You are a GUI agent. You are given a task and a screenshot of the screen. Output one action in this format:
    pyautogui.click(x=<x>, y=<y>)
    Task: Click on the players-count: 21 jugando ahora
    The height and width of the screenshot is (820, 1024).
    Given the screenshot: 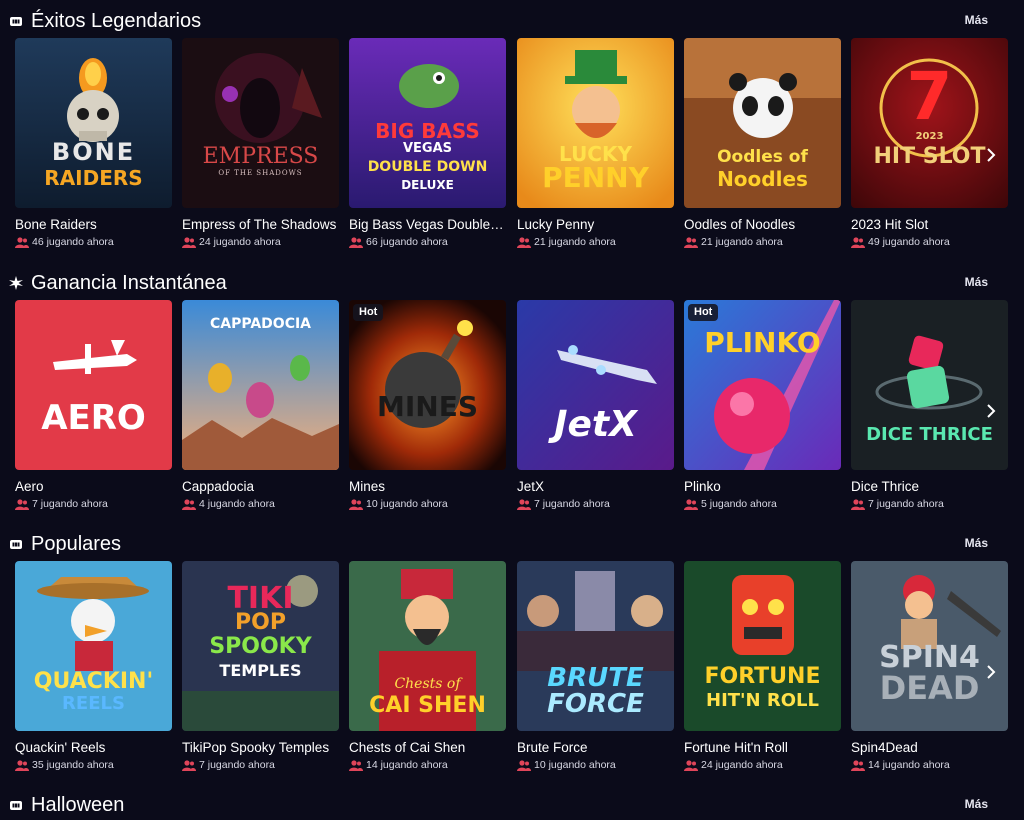 What is the action you would take?
    pyautogui.click(x=595, y=243)
    